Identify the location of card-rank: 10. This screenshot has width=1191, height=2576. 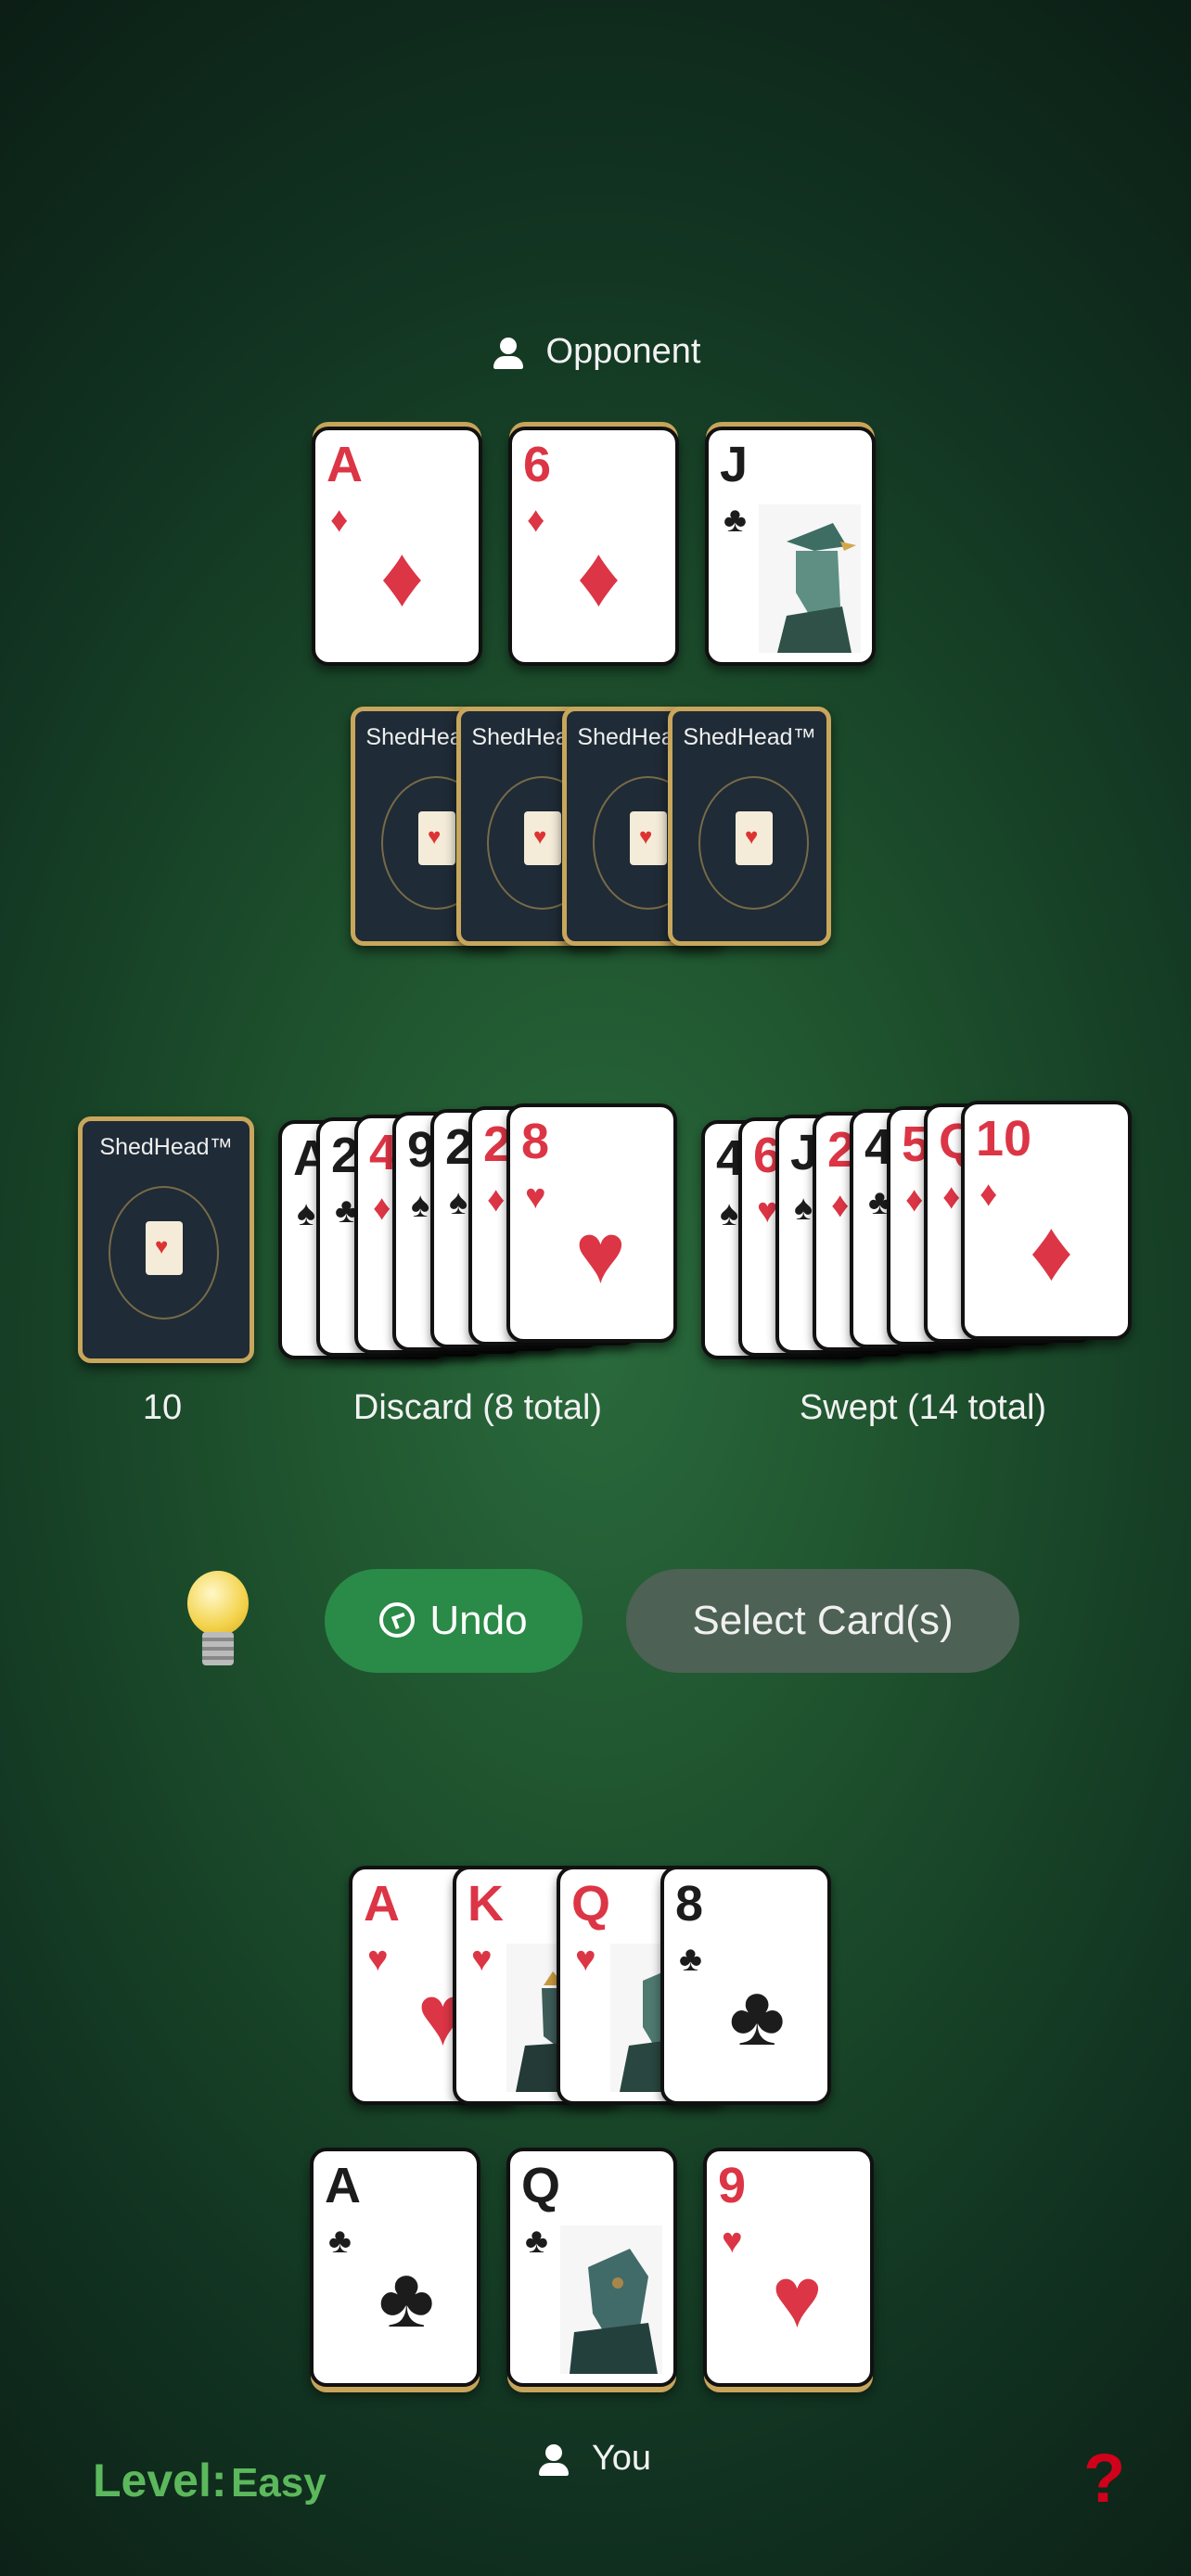
(1004, 1139).